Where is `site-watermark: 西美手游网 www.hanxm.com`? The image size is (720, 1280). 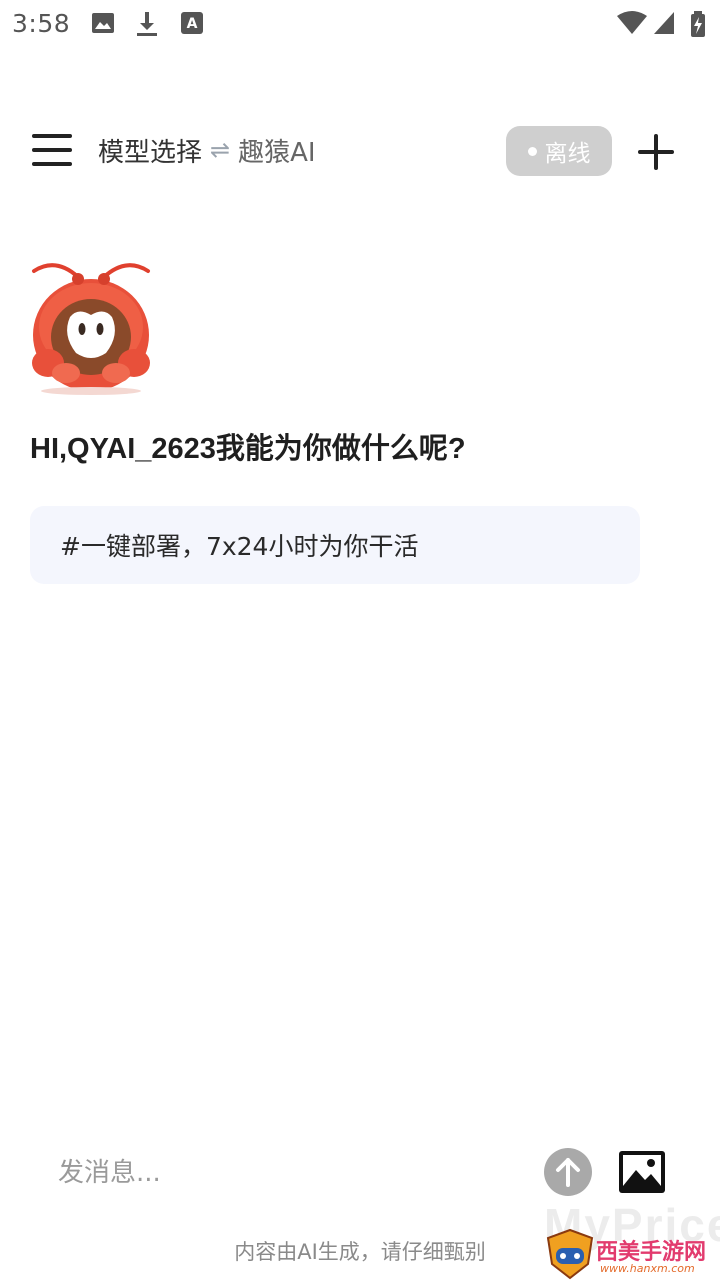 site-watermark: 西美手游网 www.hanxm.com is located at coordinates (630, 1254).